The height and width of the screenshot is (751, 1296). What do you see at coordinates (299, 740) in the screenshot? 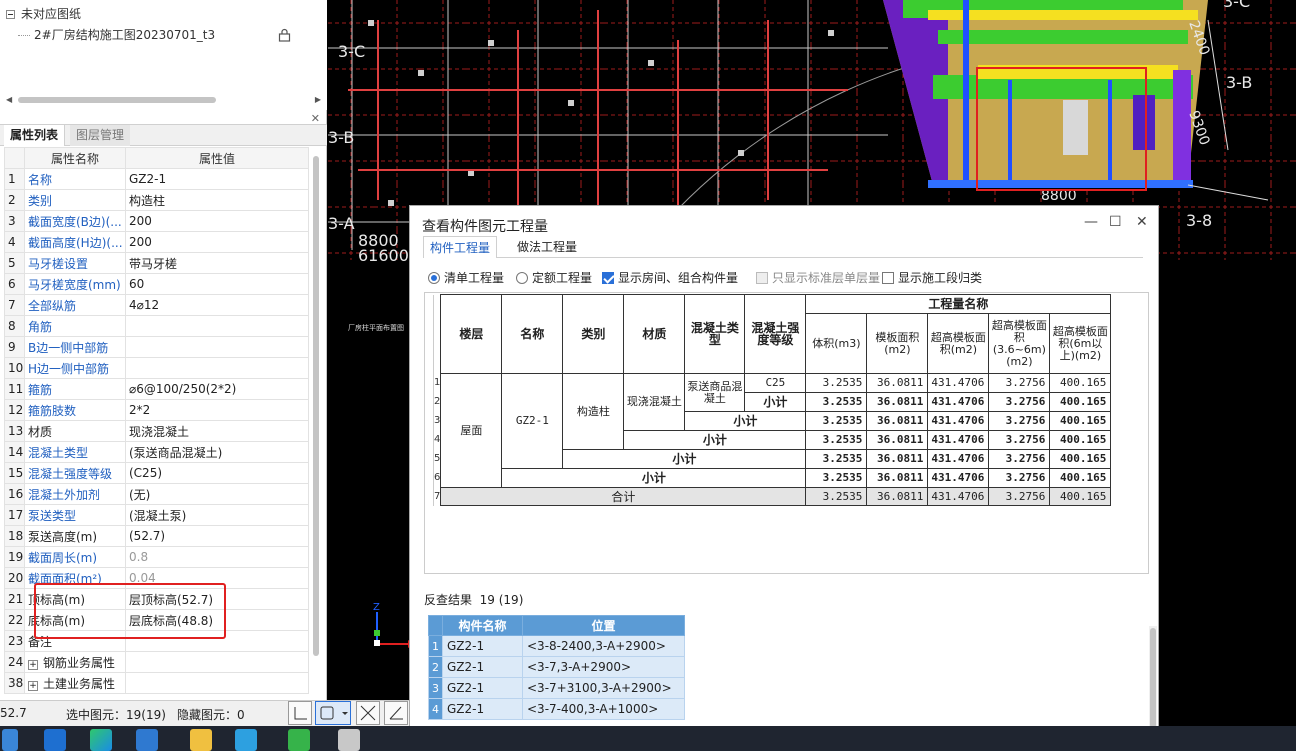
I see `wechat-icon` at bounding box center [299, 740].